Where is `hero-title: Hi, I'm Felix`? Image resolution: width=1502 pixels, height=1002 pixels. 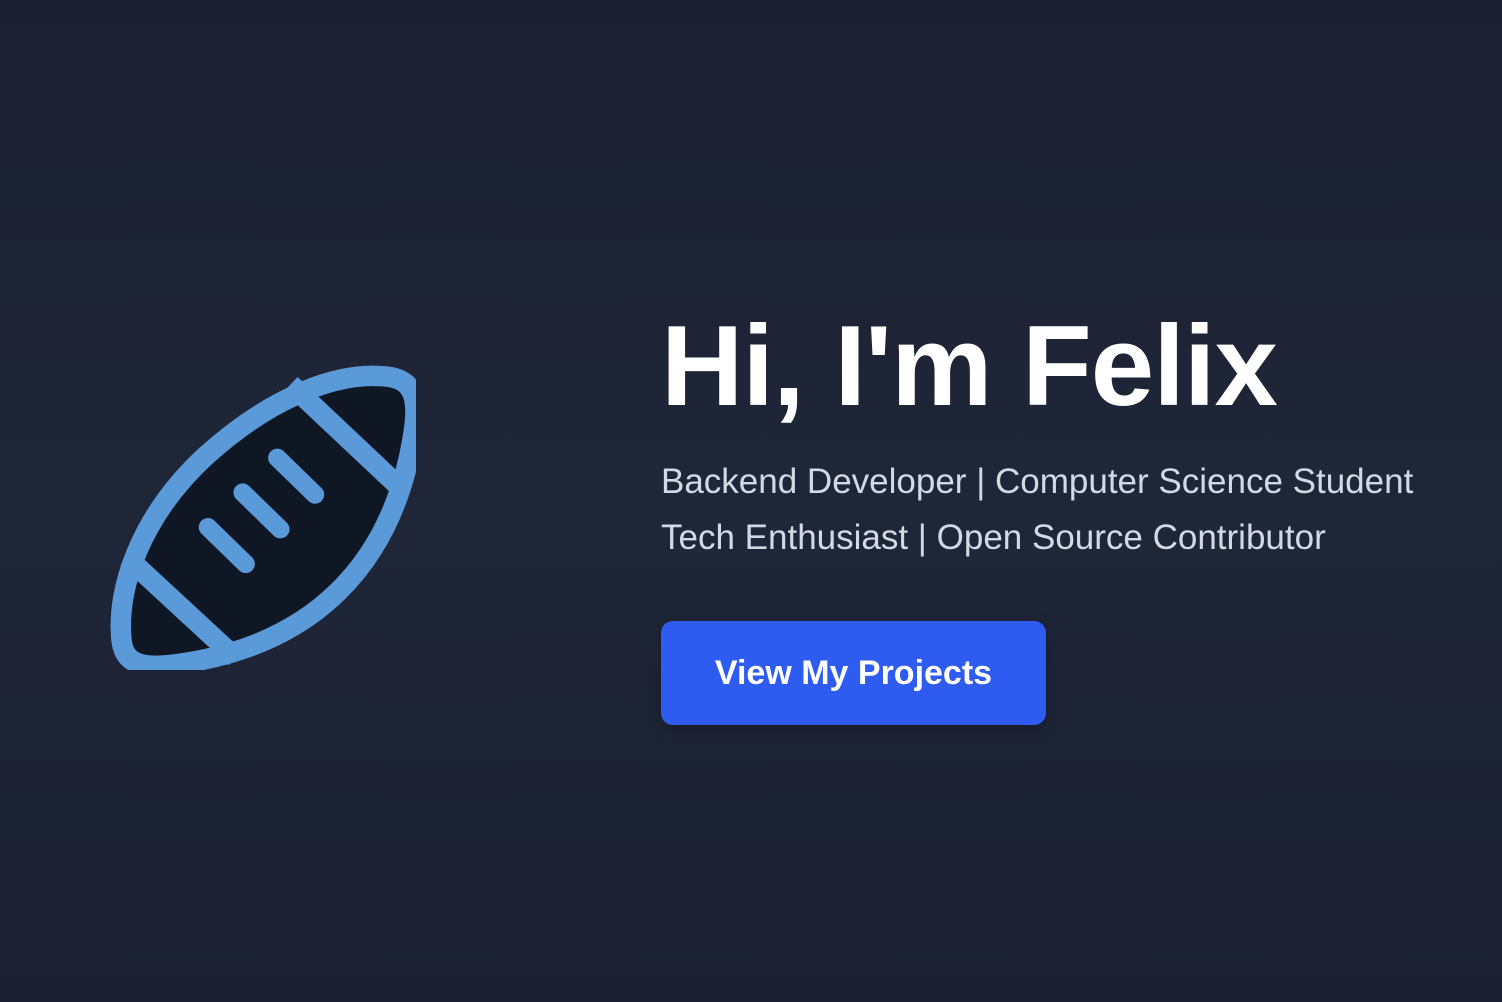 hero-title: Hi, I'm Felix is located at coordinates (969, 366).